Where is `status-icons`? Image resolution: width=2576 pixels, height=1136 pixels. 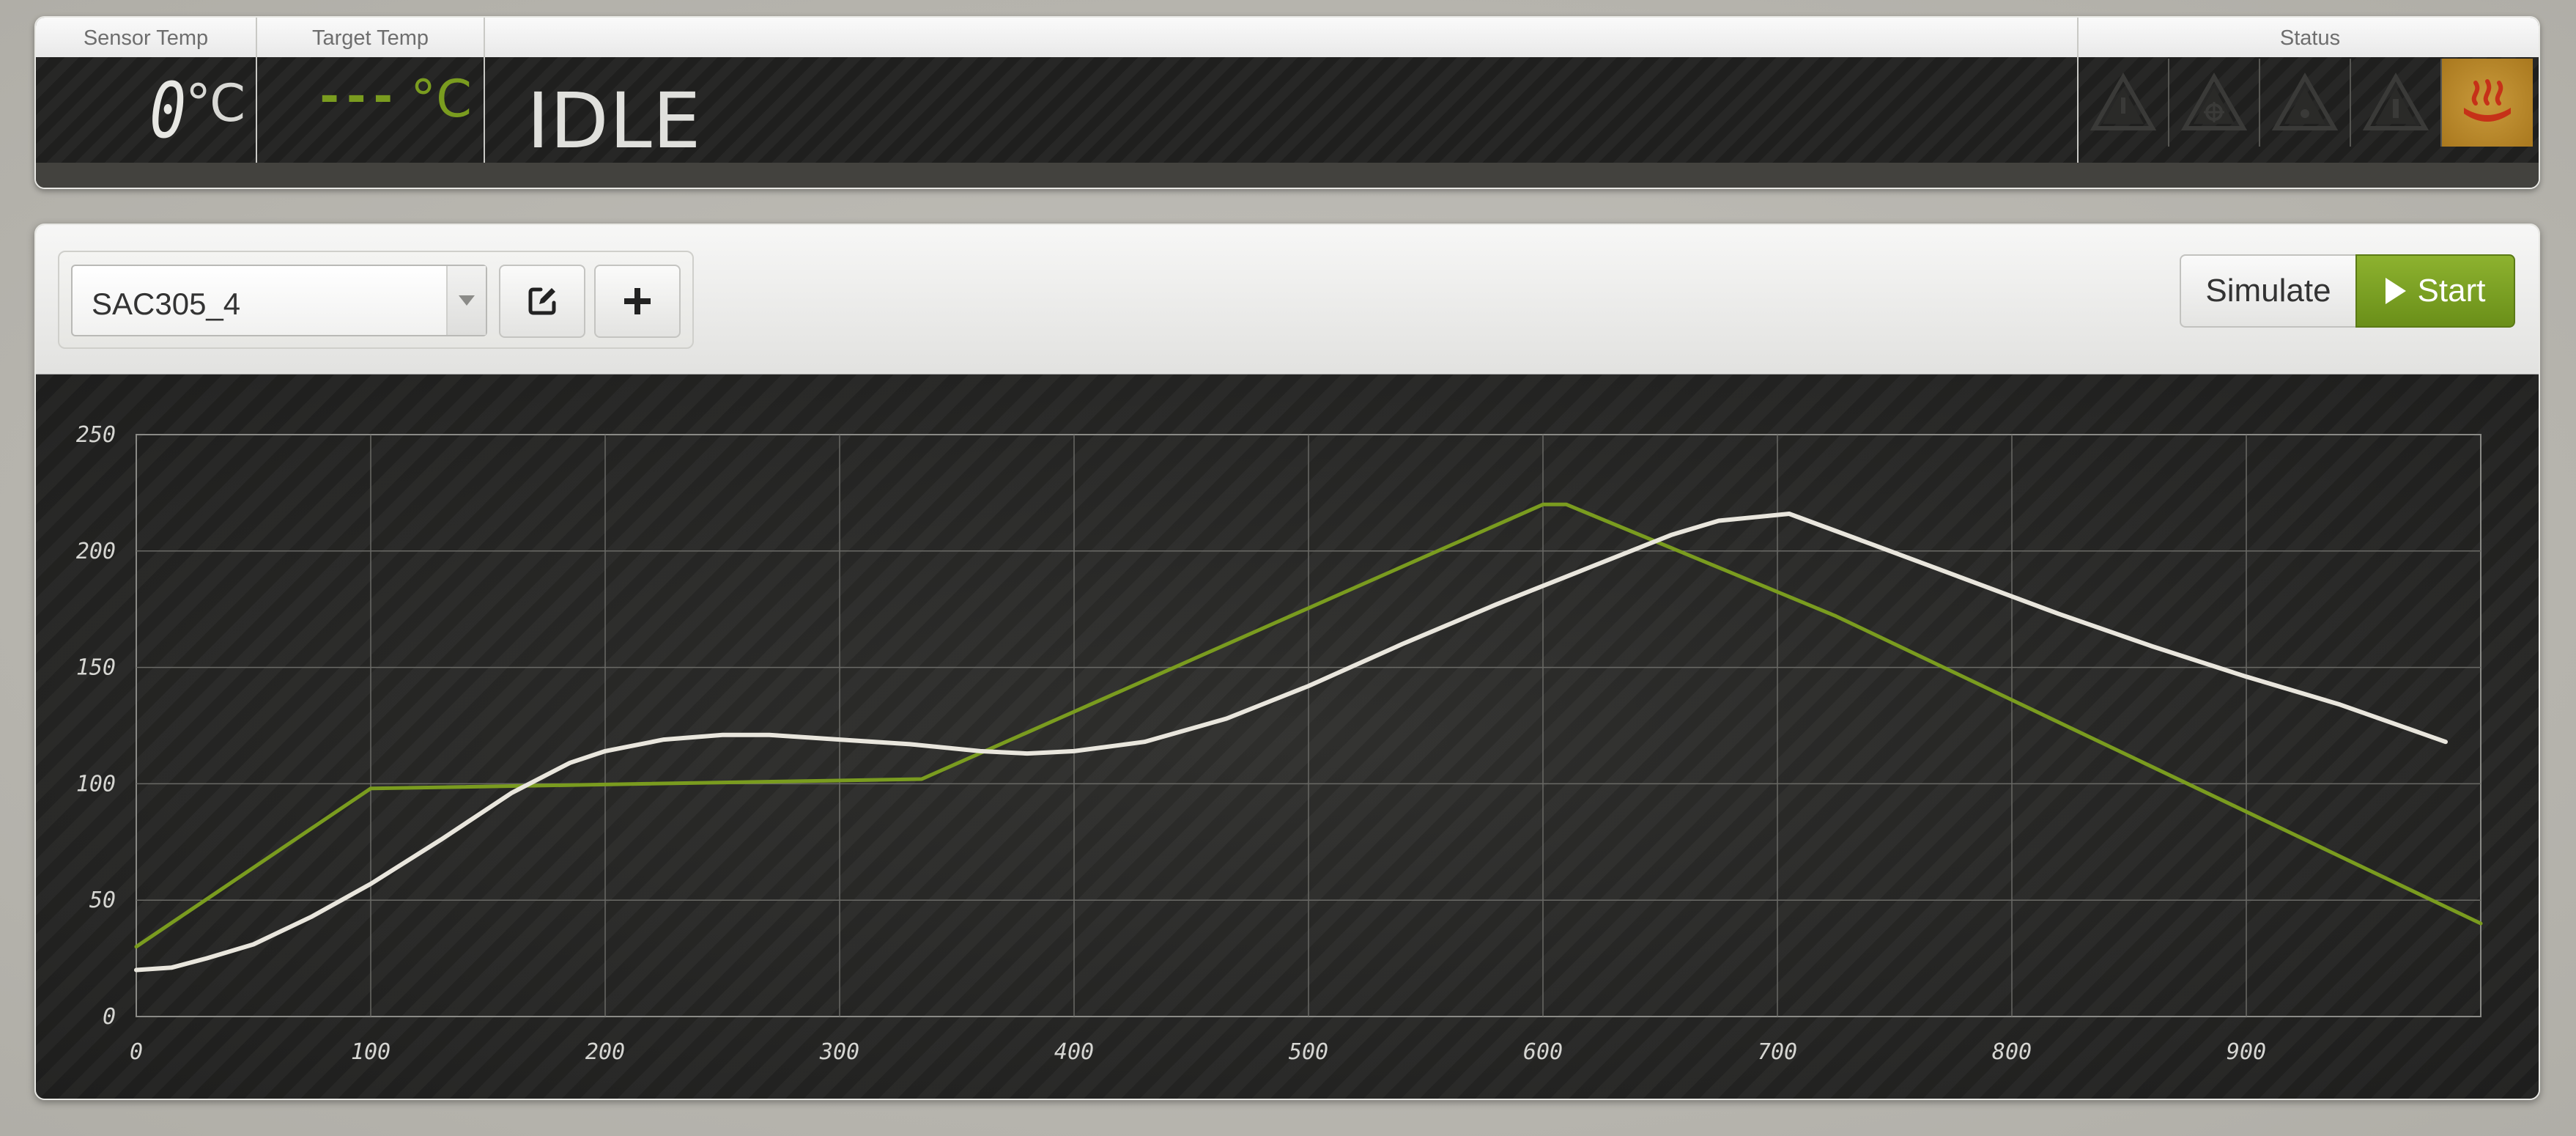
status-icons is located at coordinates (2306, 110).